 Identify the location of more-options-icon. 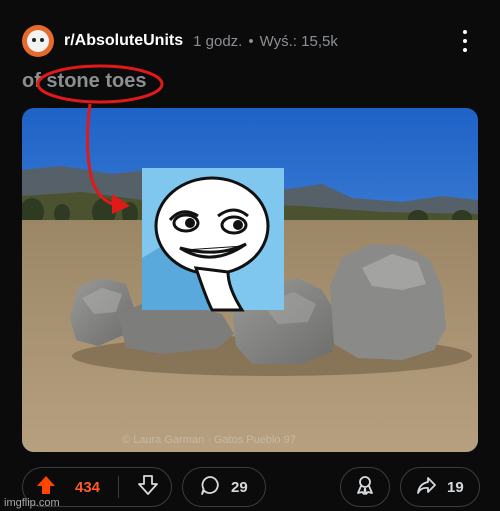
(465, 41).